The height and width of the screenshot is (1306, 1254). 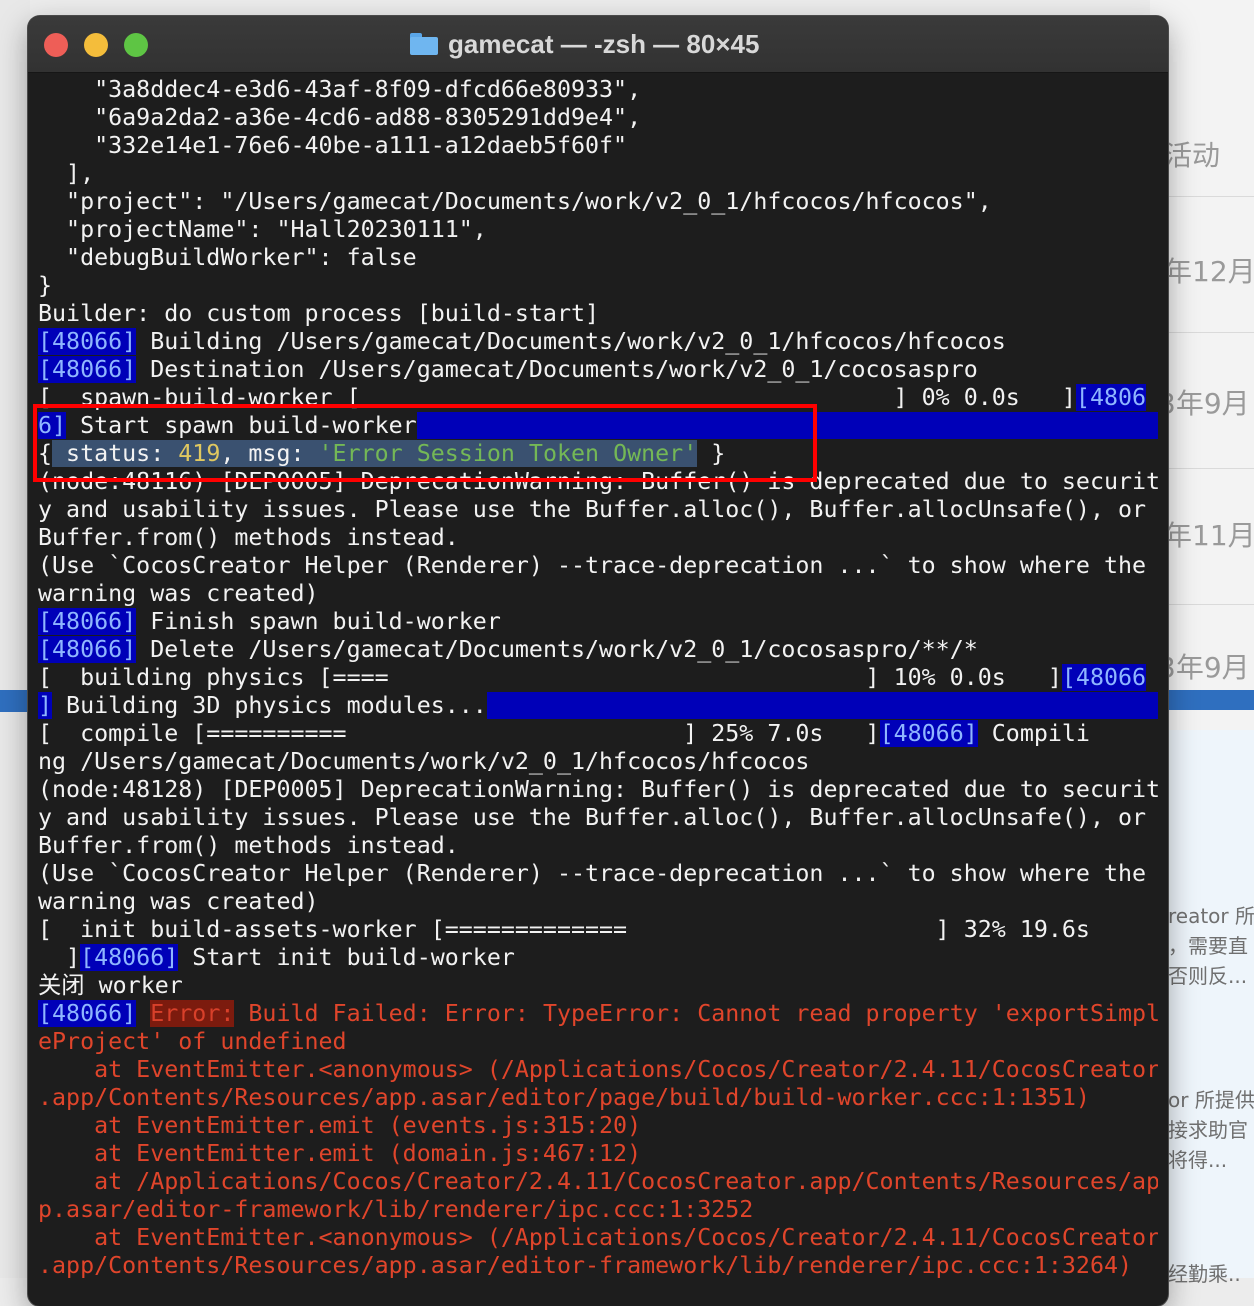 What do you see at coordinates (110, 985) in the screenshot?
I see `terminal-text: 关闭 worker` at bounding box center [110, 985].